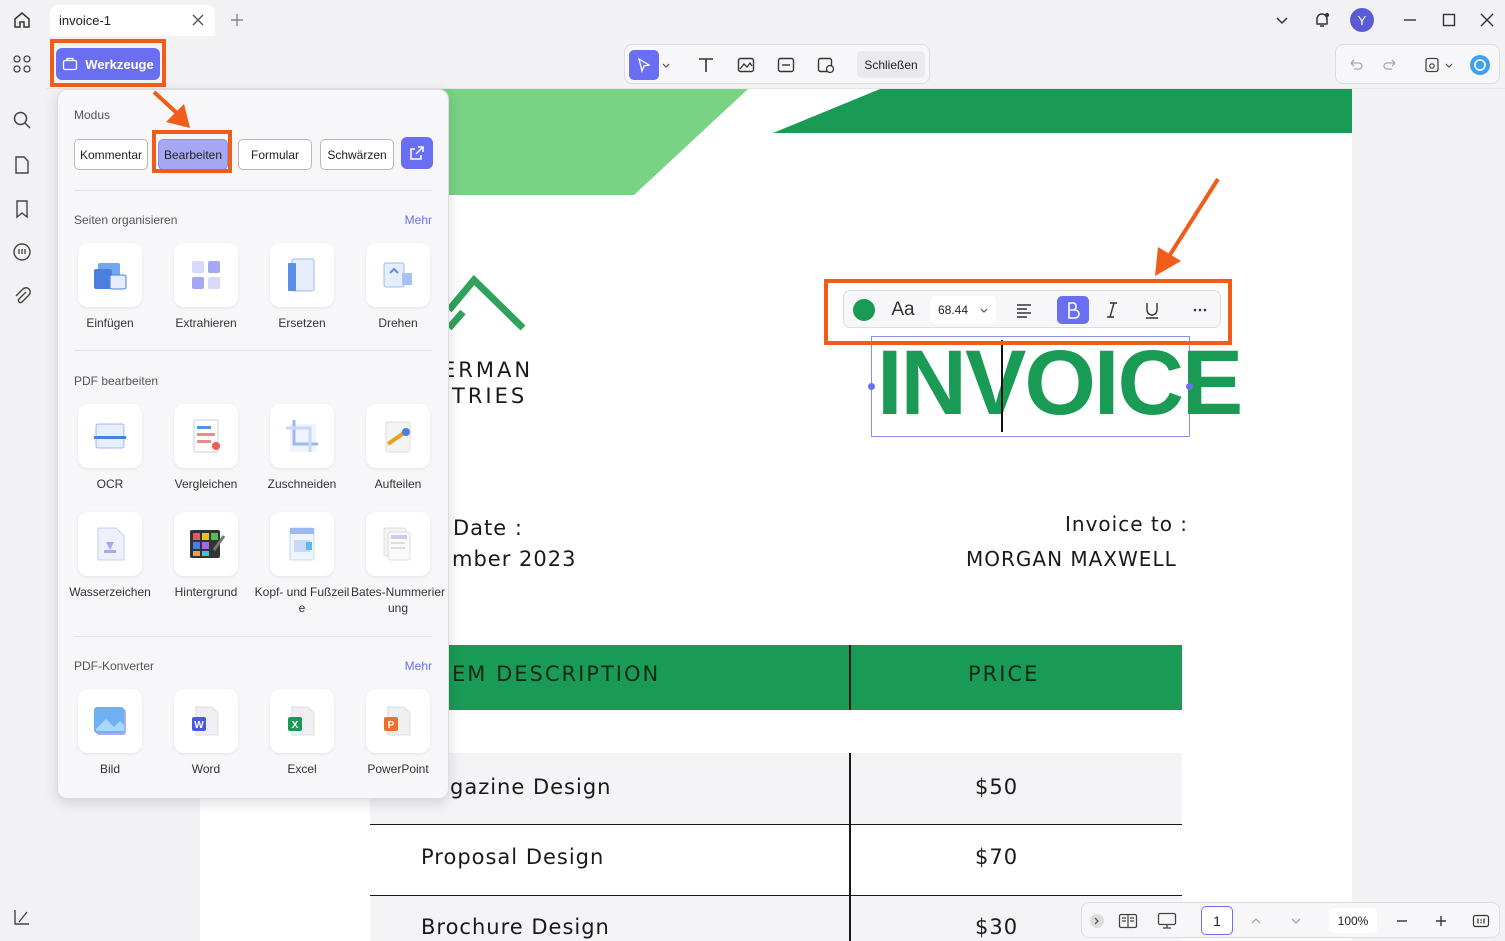  Describe the element at coordinates (891, 64) in the screenshot. I see `close-edit-button: Schließen` at that location.